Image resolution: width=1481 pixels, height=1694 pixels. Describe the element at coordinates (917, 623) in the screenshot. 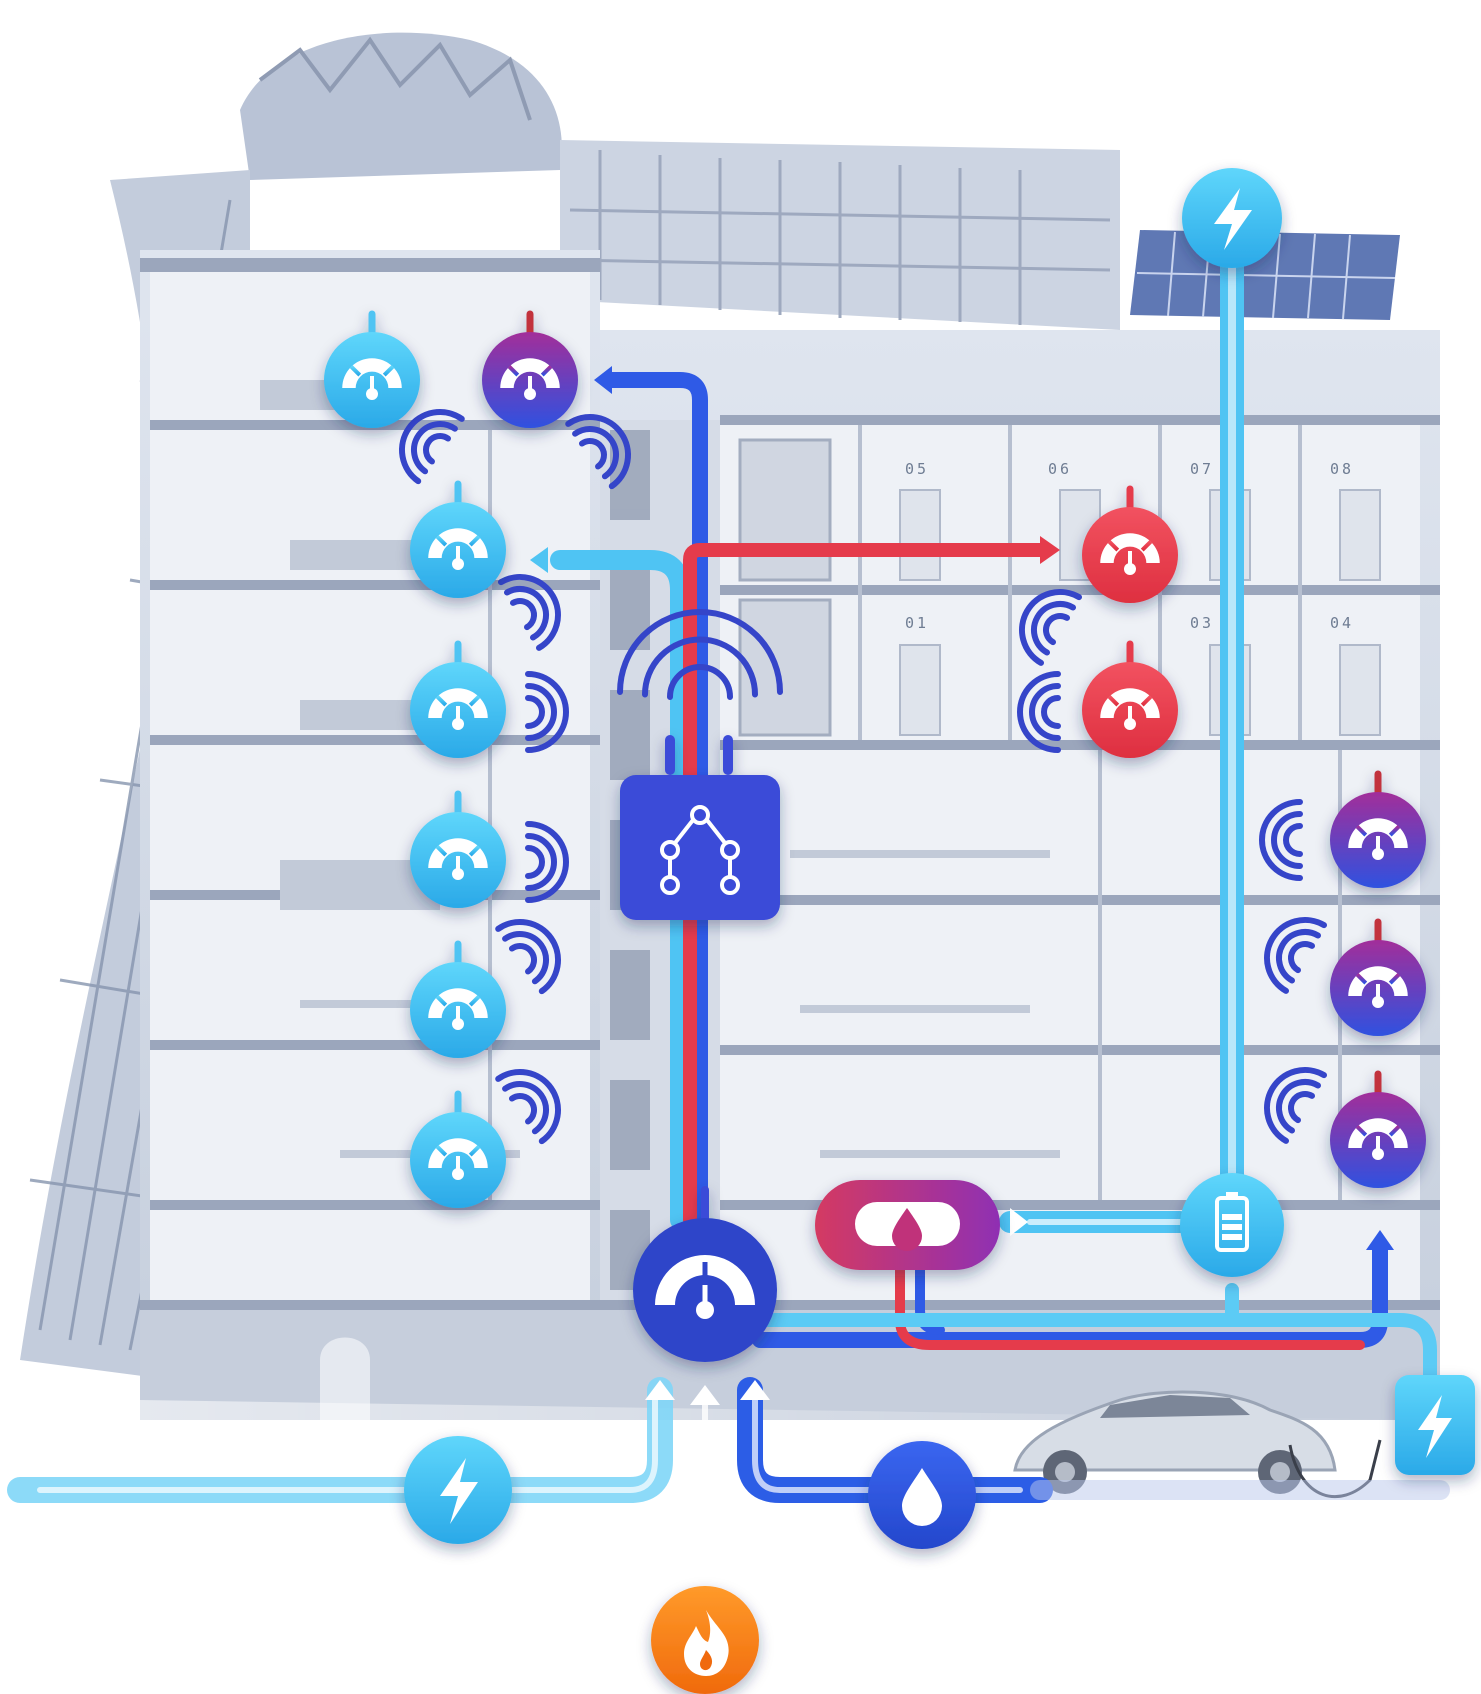

I see `room-label-01: 01` at that location.